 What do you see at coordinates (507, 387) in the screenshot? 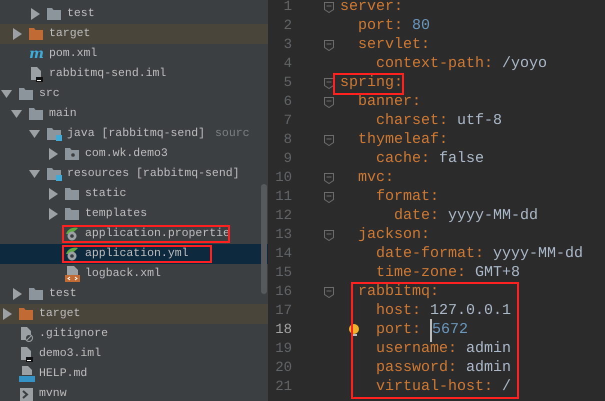
I see `yaml-value: /` at bounding box center [507, 387].